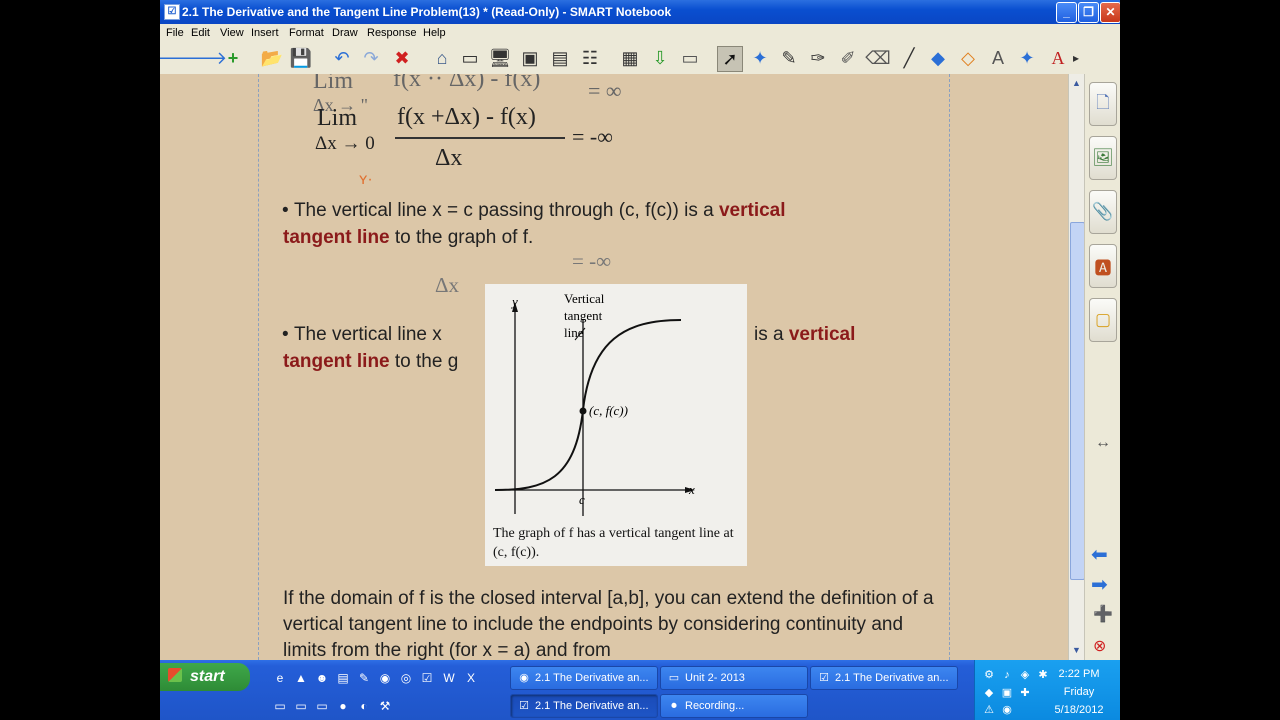 This screenshot has width=1280, height=720. Describe the element at coordinates (449, 678) in the screenshot. I see `quicklaunch-word-icon: W` at that location.